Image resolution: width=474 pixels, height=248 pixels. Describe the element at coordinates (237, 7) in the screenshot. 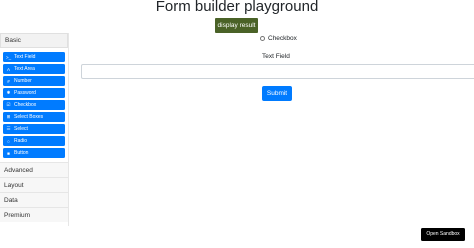

I see `page-title: Form builder playground` at that location.